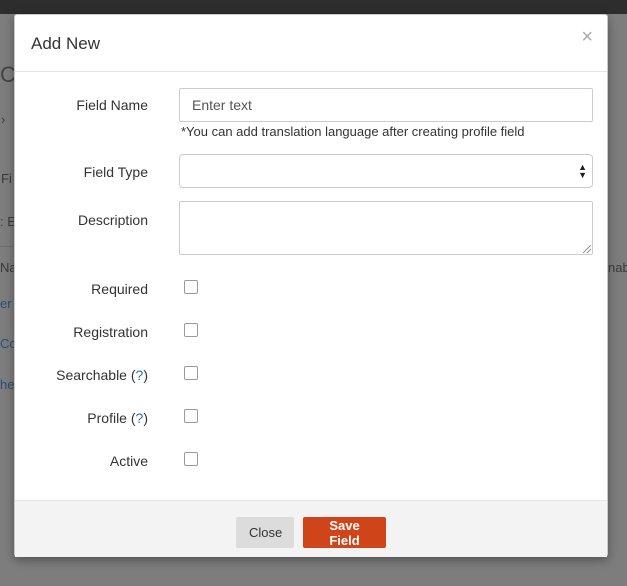 Image resolution: width=627 pixels, height=586 pixels. What do you see at coordinates (191, 459) in the screenshot?
I see `active-checkbox` at bounding box center [191, 459].